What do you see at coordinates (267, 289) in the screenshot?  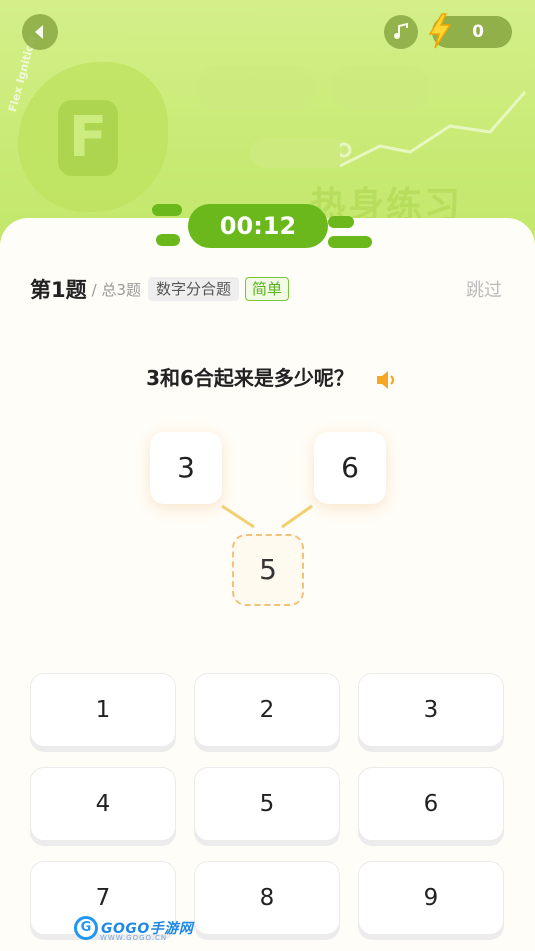 I see `difficulty-tag: 简单` at bounding box center [267, 289].